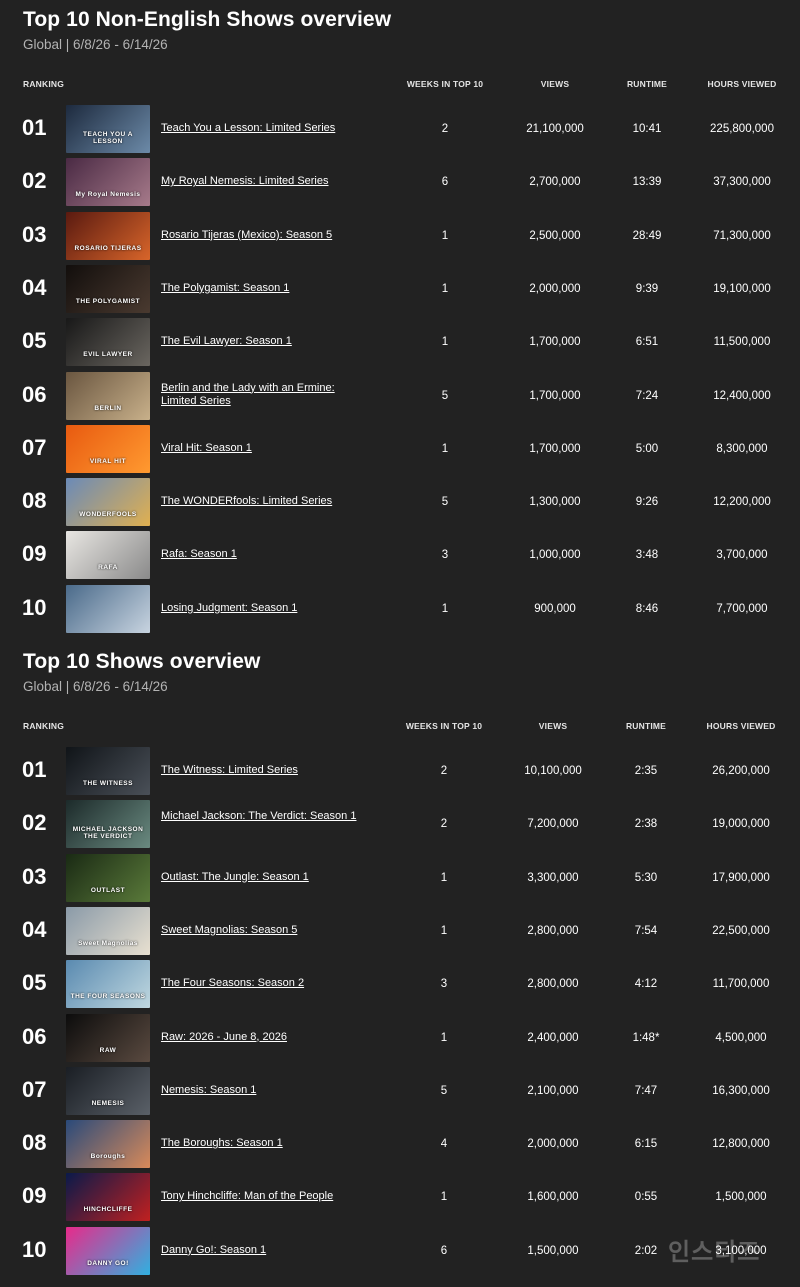 This screenshot has height=1287, width=800. I want to click on poster-thumbnail: My Royal Nemesis, so click(108, 182).